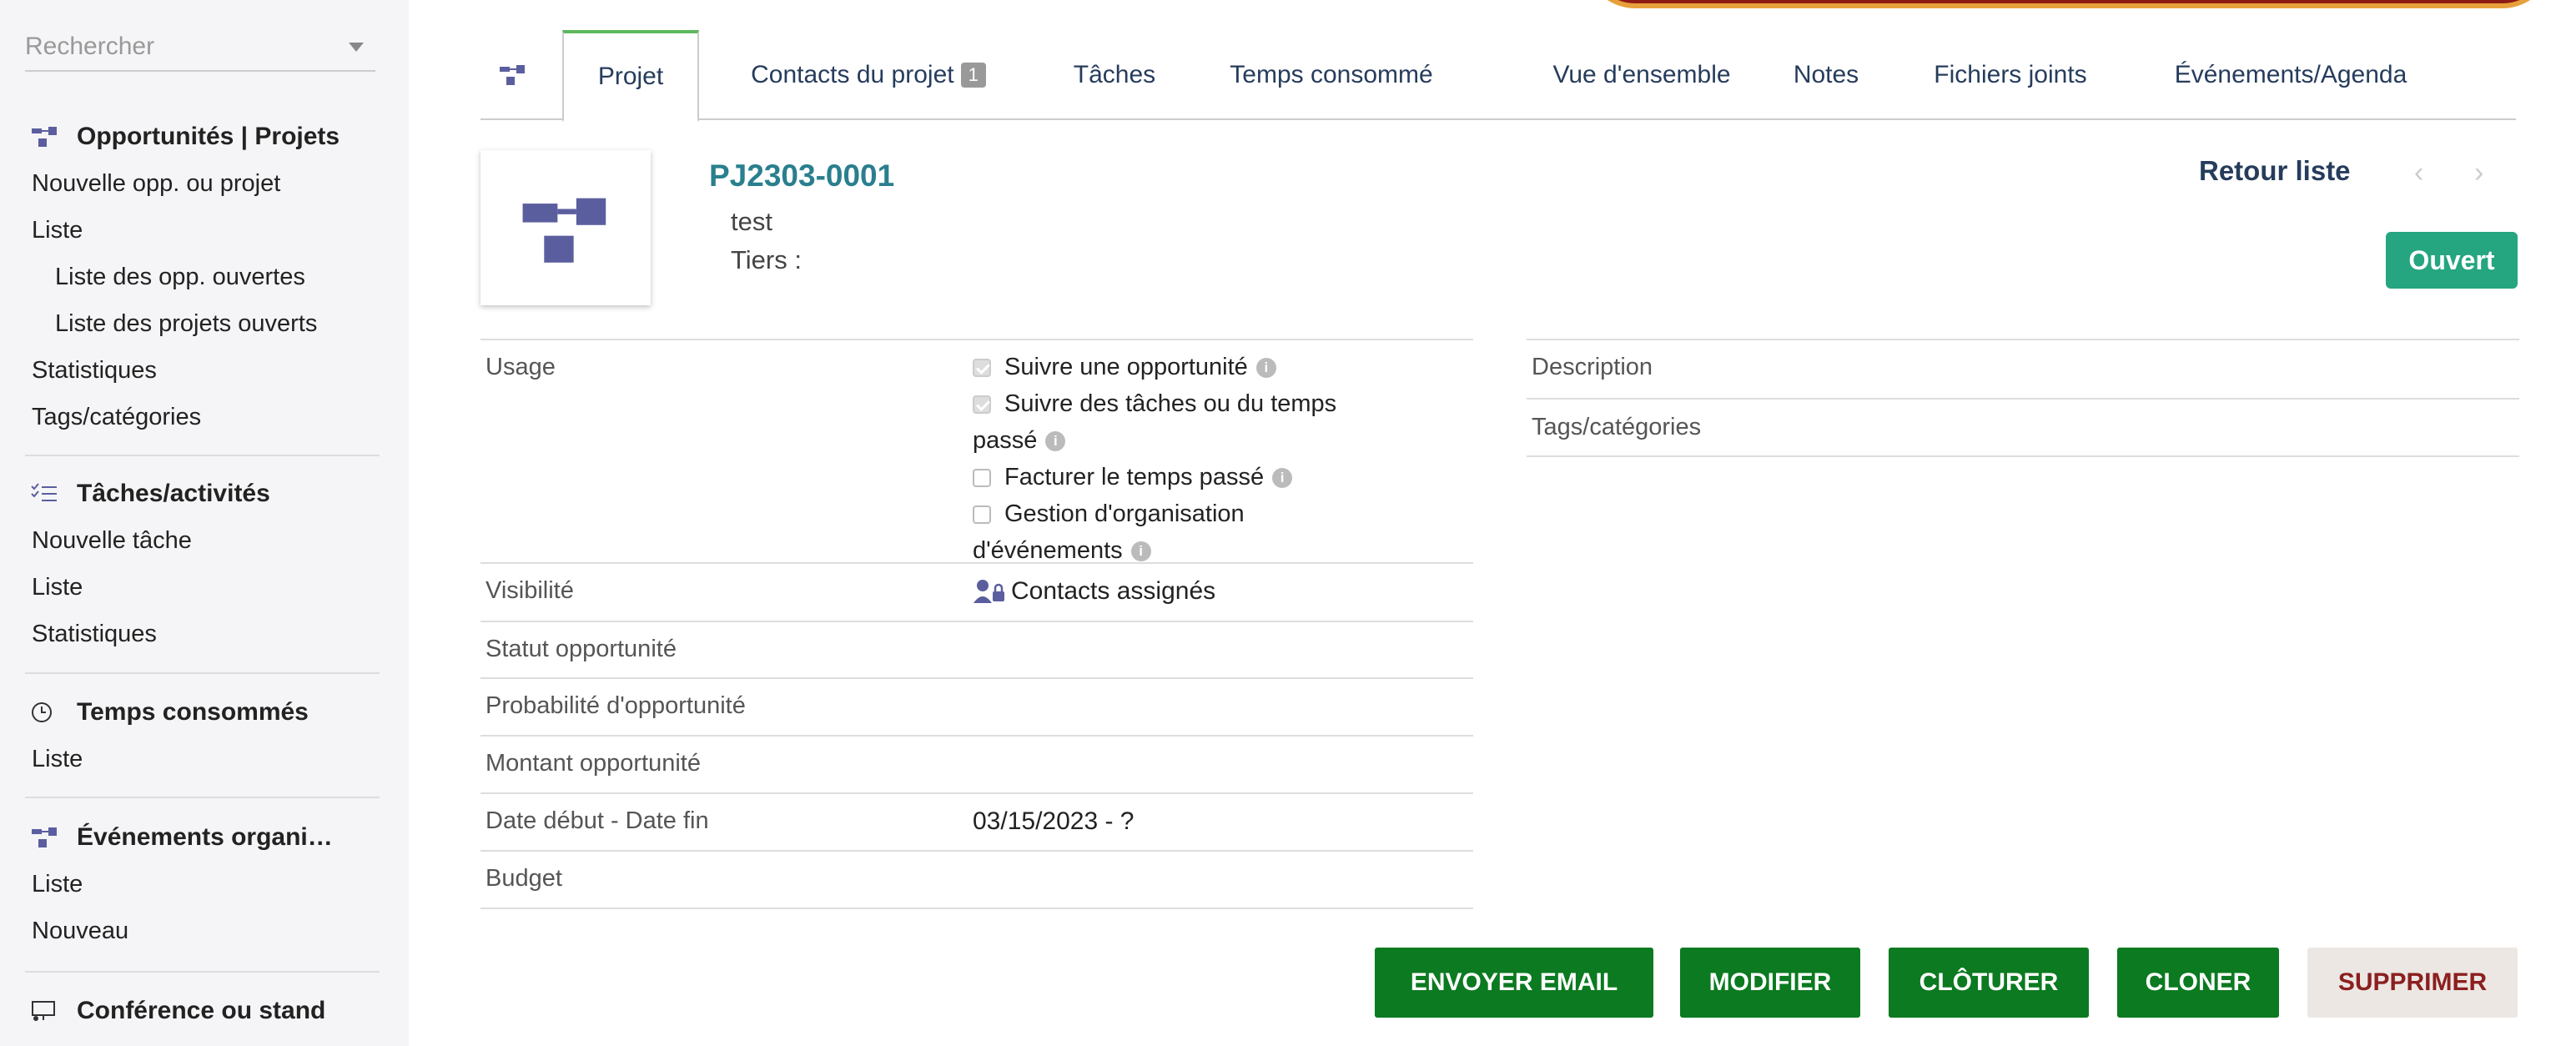 The width and height of the screenshot is (2576, 1046). I want to click on menu-item-tags: Tags/catégories, so click(204, 417).